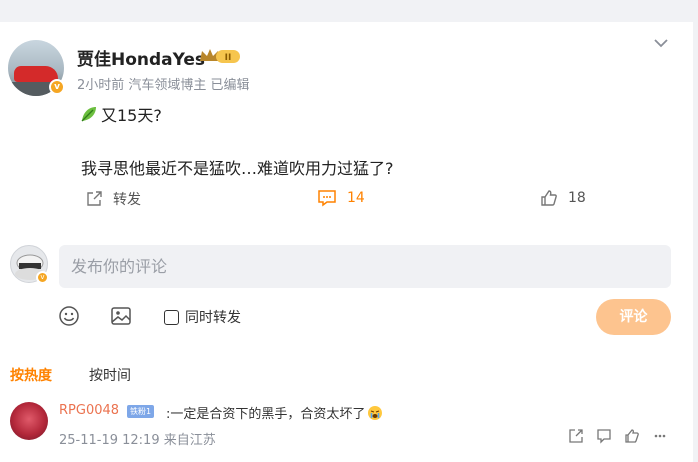 The height and width of the screenshot is (462, 698). What do you see at coordinates (69, 316) in the screenshot?
I see `emoji-icon` at bounding box center [69, 316].